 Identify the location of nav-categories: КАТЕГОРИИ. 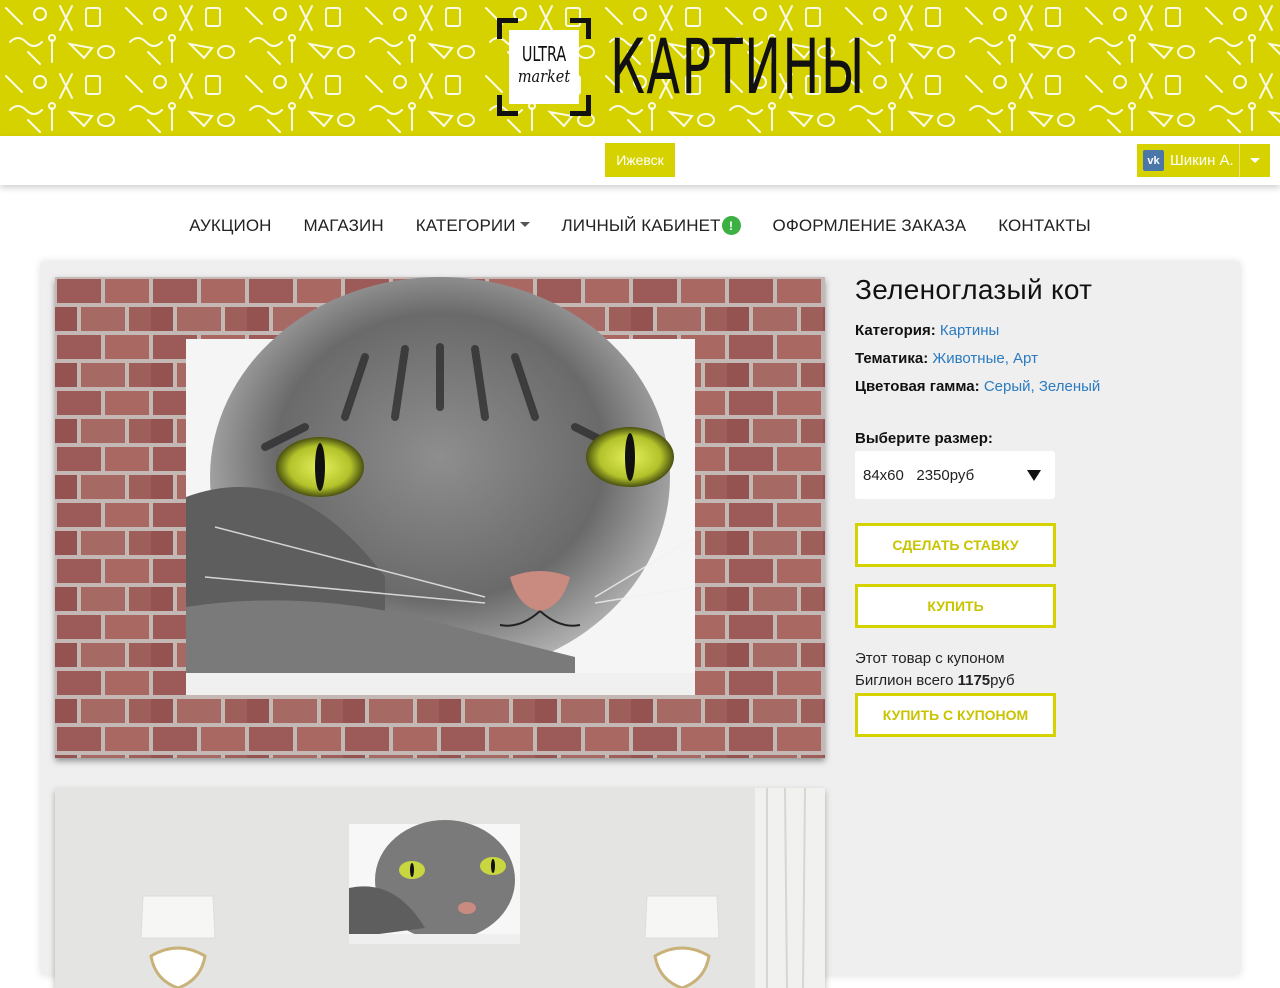
(473, 226).